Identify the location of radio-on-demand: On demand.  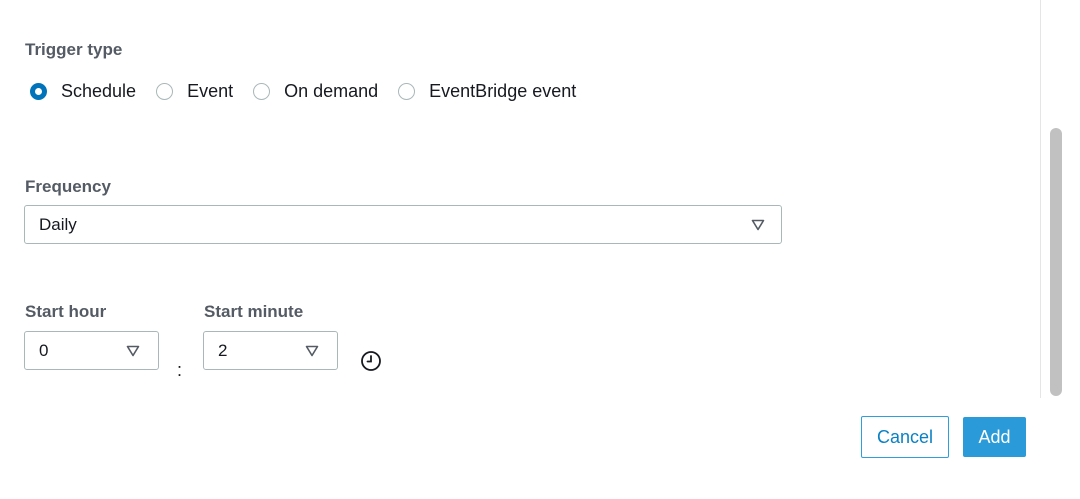
(315, 91).